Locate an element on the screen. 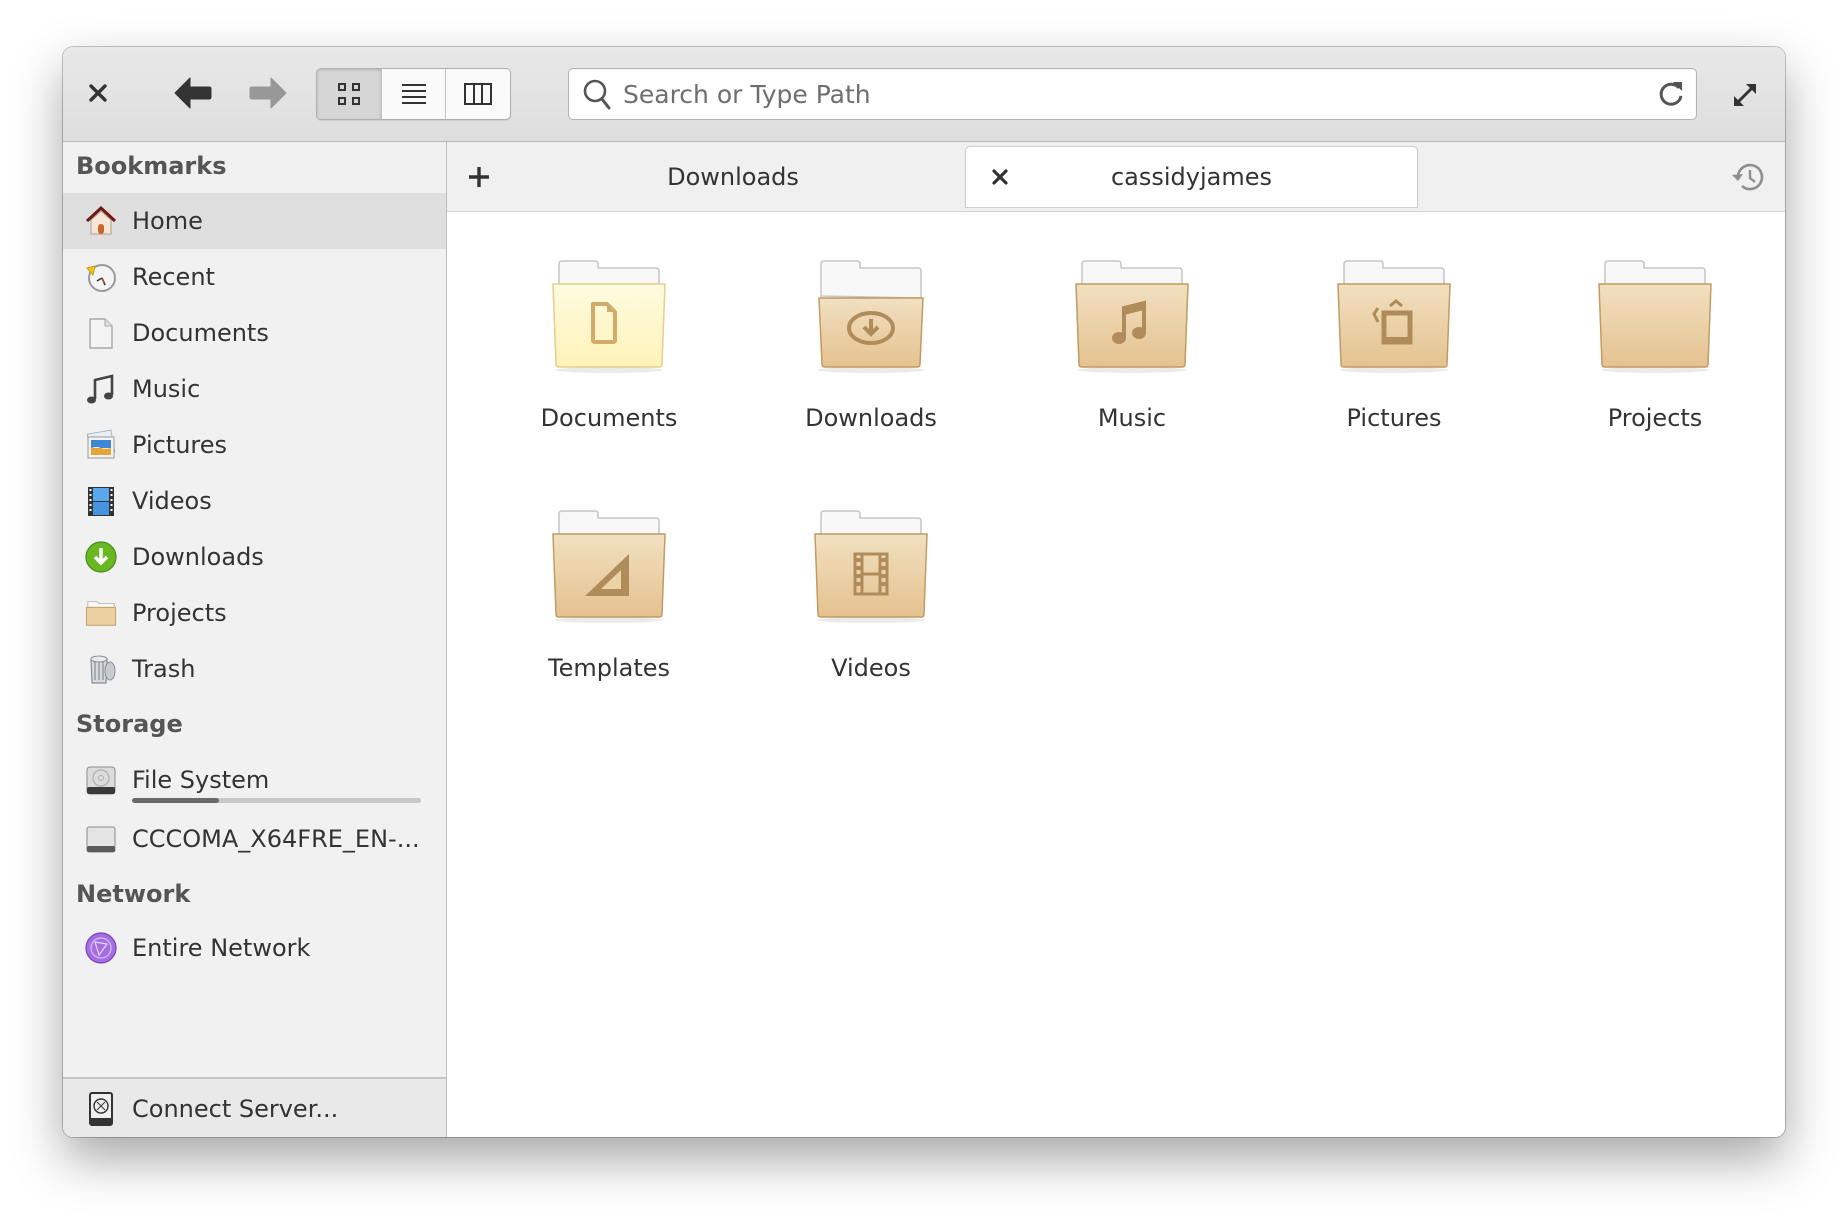  search-icon is located at coordinates (597, 94).